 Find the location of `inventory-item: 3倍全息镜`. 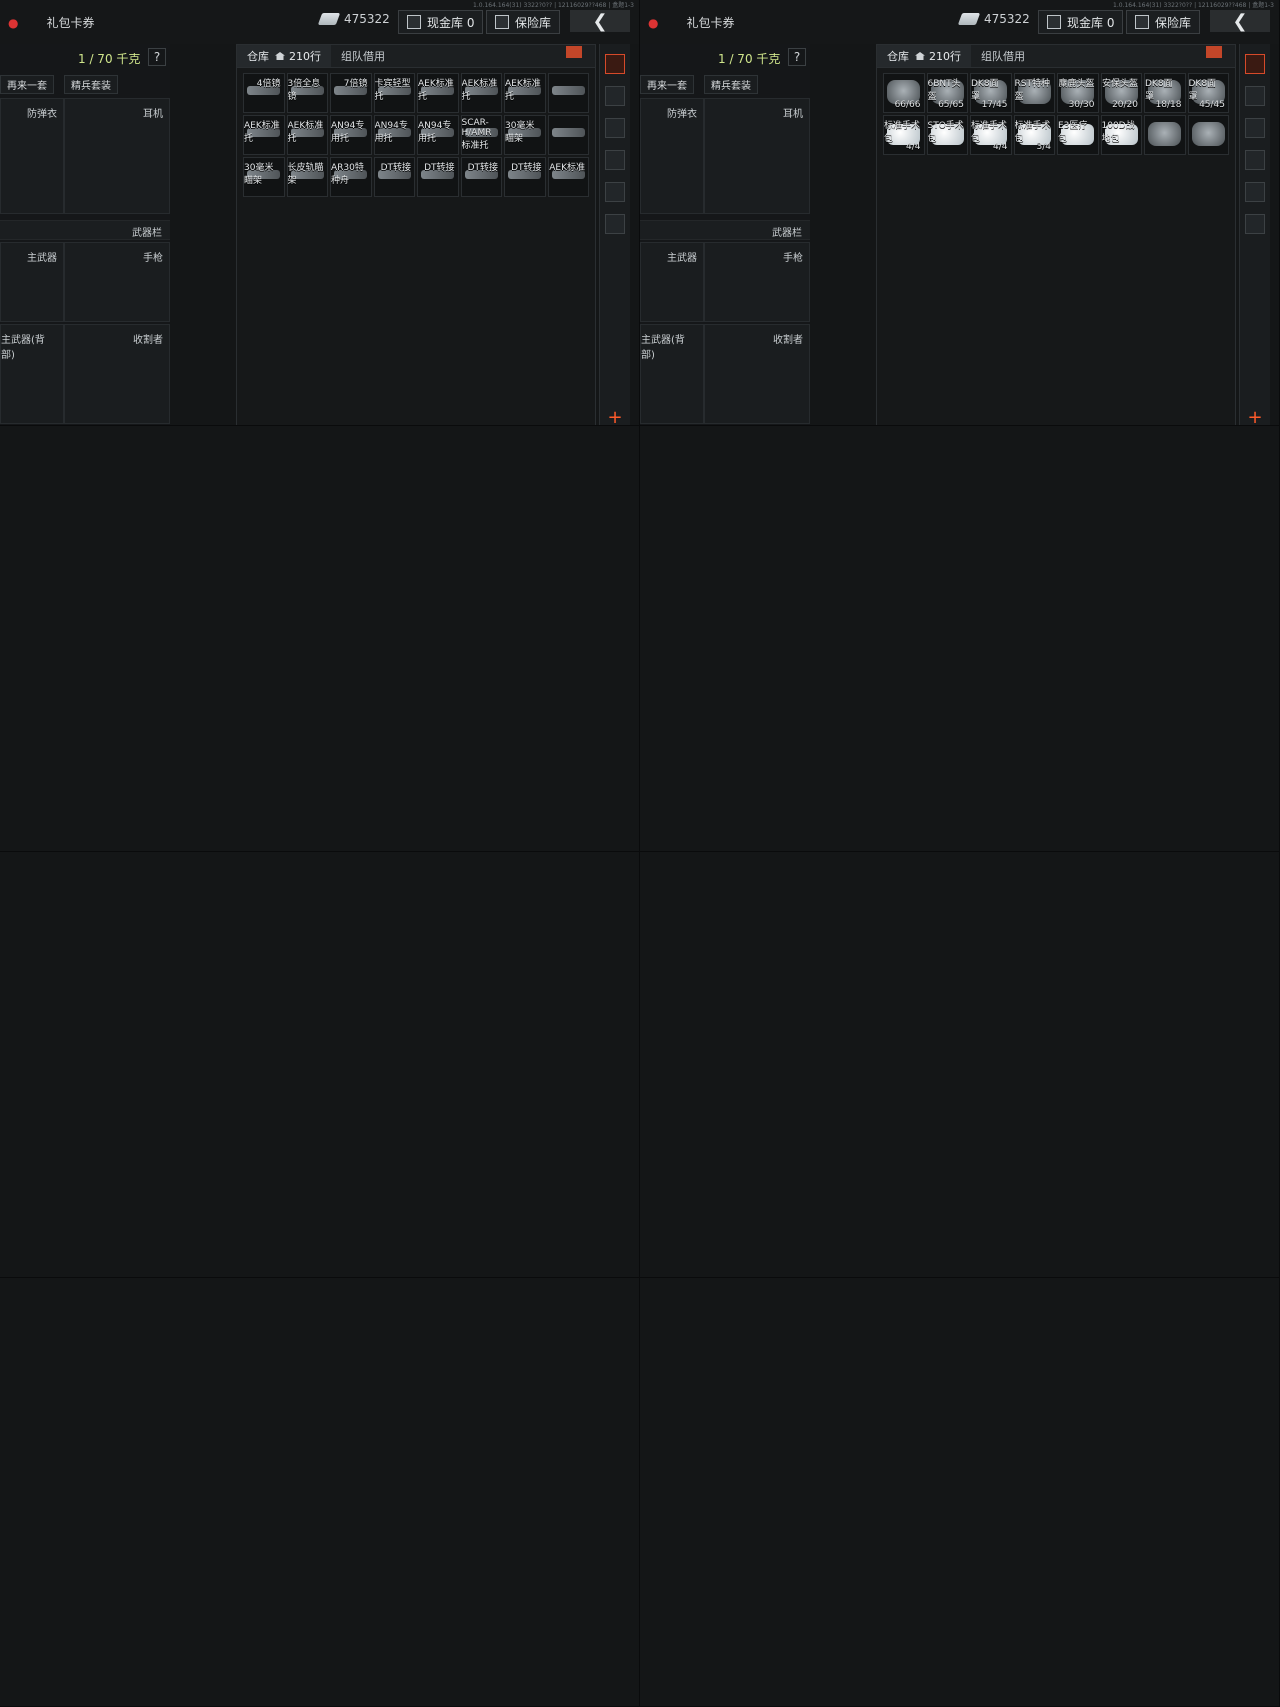

inventory-item: 3倍全息镜 is located at coordinates (307, 93).